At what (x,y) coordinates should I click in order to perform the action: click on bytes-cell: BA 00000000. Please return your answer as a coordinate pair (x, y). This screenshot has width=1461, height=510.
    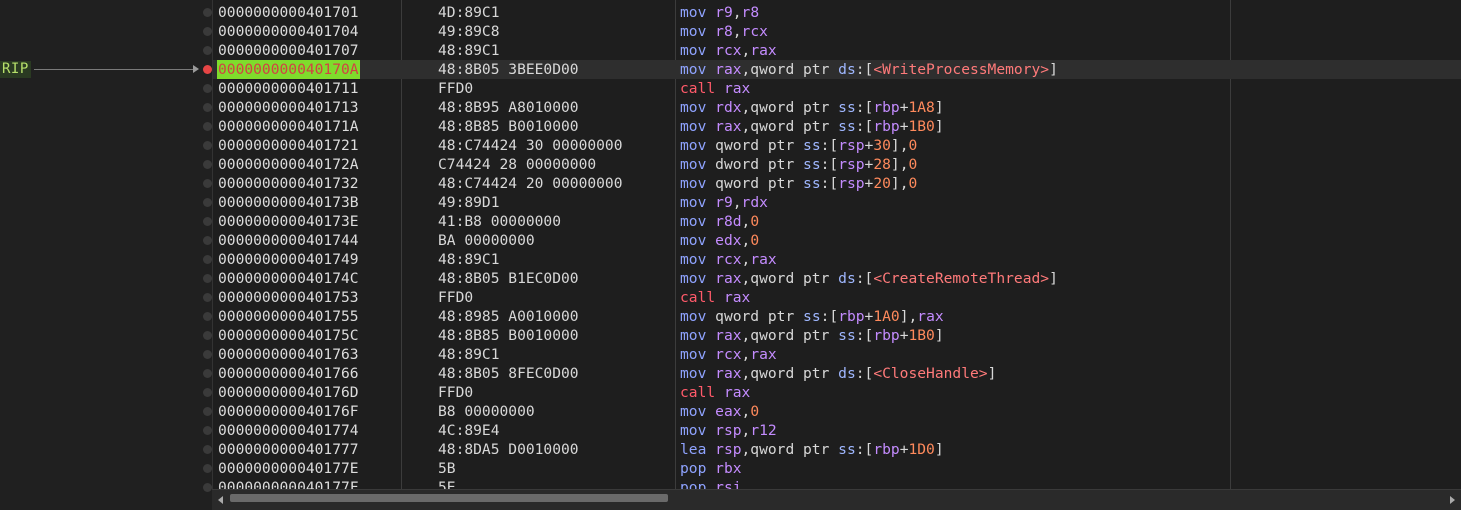
    Looking at the image, I should click on (486, 240).